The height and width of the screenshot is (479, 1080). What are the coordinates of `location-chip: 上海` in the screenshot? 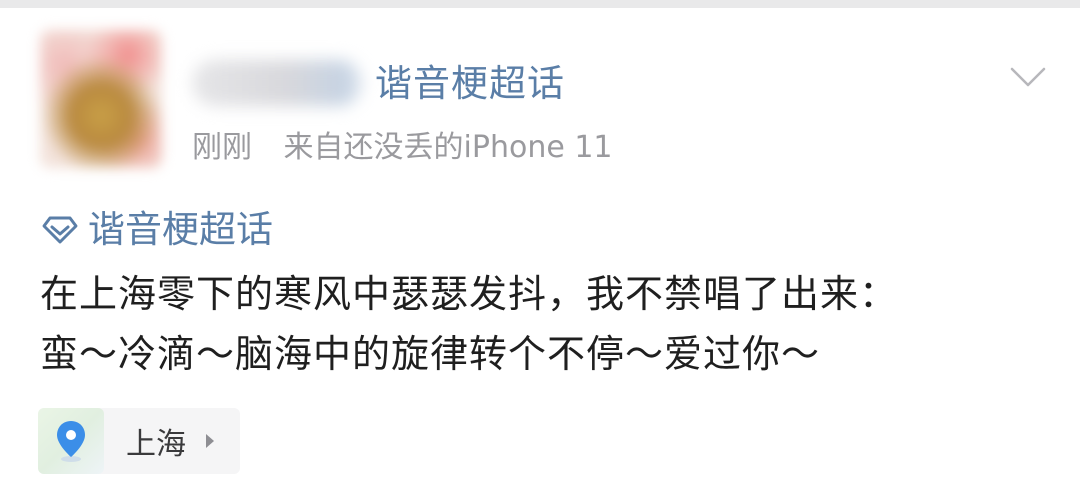 It's located at (139, 441).